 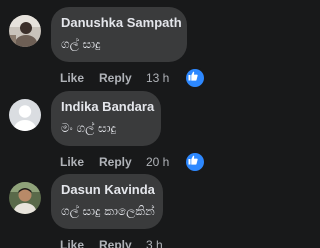 I want to click on comment-author: Danushka Sampath, so click(x=124, y=23).